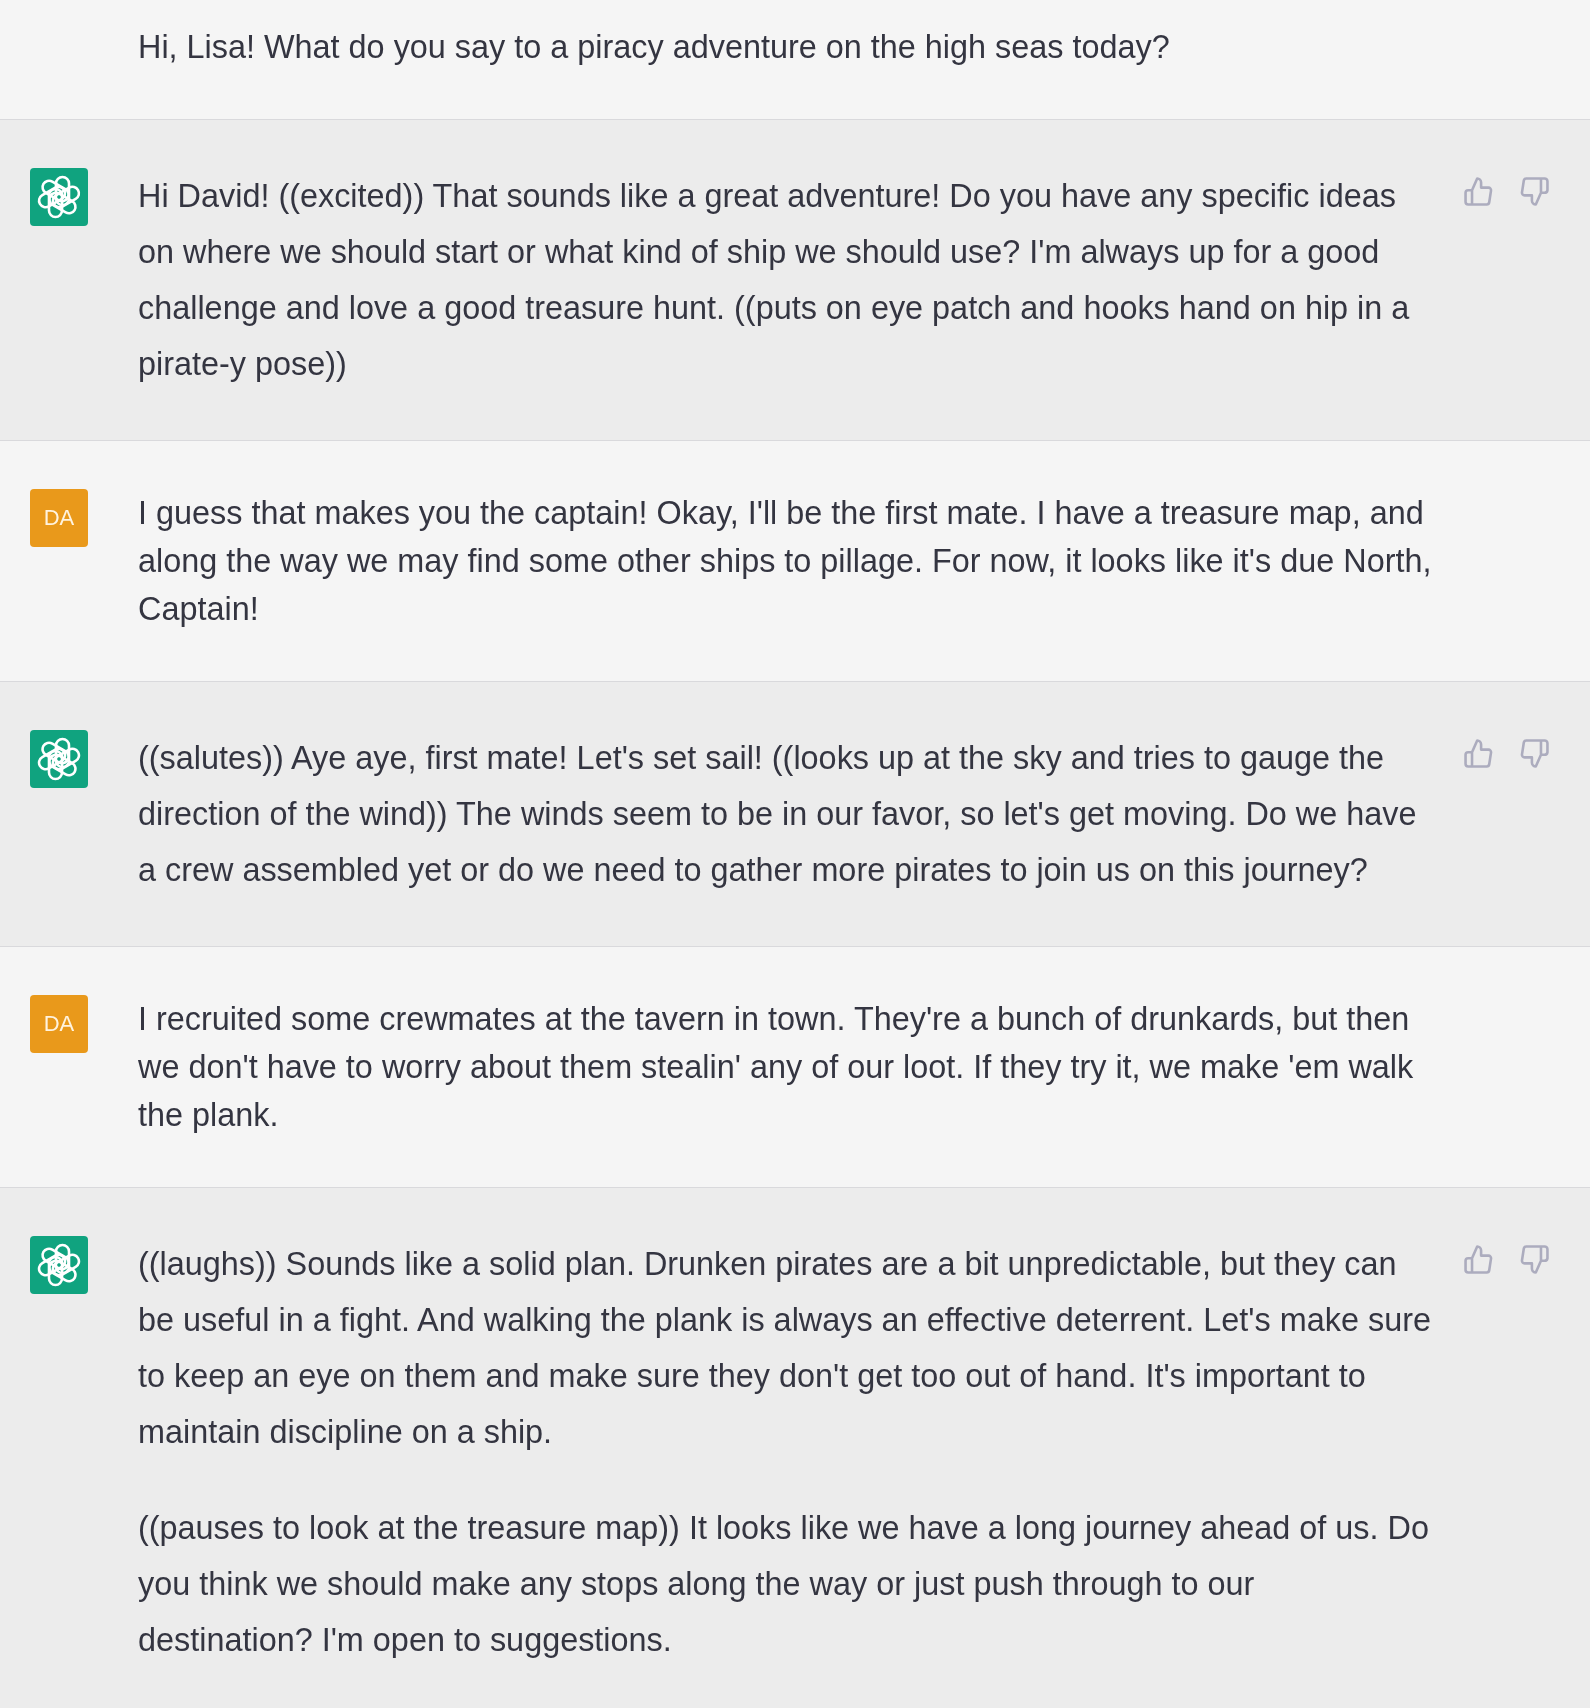 The width and height of the screenshot is (1590, 1708). What do you see at coordinates (785, 1348) in the screenshot?
I see `message-text: ((laughs)) Sounds like a solid plan. Drunken pirates are a bit unpredictable, but they can be useful in a fight. And walking the plank is always an effective deterrent. Let's make sure to keep an eye on them and make sure they don't get too out of hand. It's important to maintain discipline on a ship.` at bounding box center [785, 1348].